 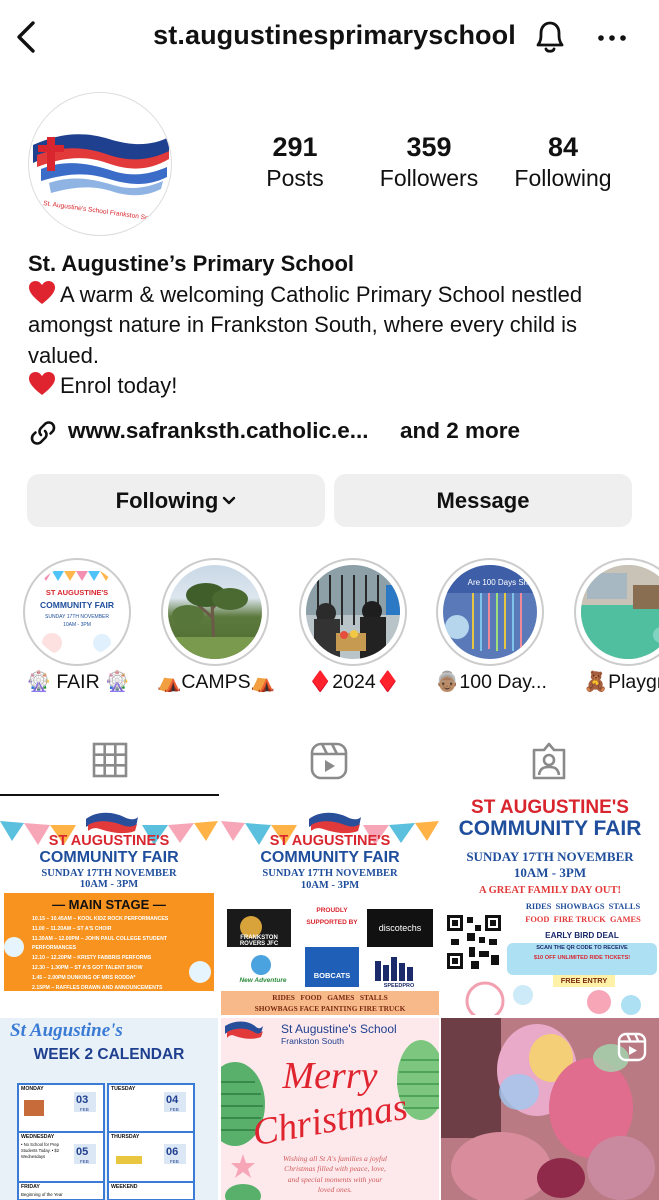 I want to click on p2-footer1: RIDES FOOD GAMES STALLS, so click(x=330, y=997).